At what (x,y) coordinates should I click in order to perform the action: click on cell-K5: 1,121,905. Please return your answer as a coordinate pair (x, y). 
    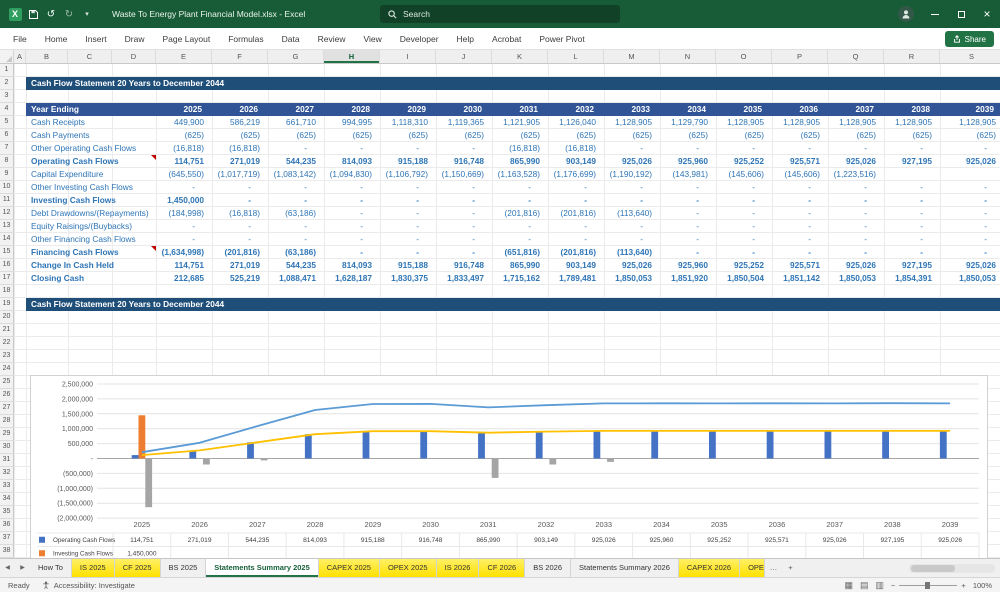
    Looking at the image, I should click on (520, 122).